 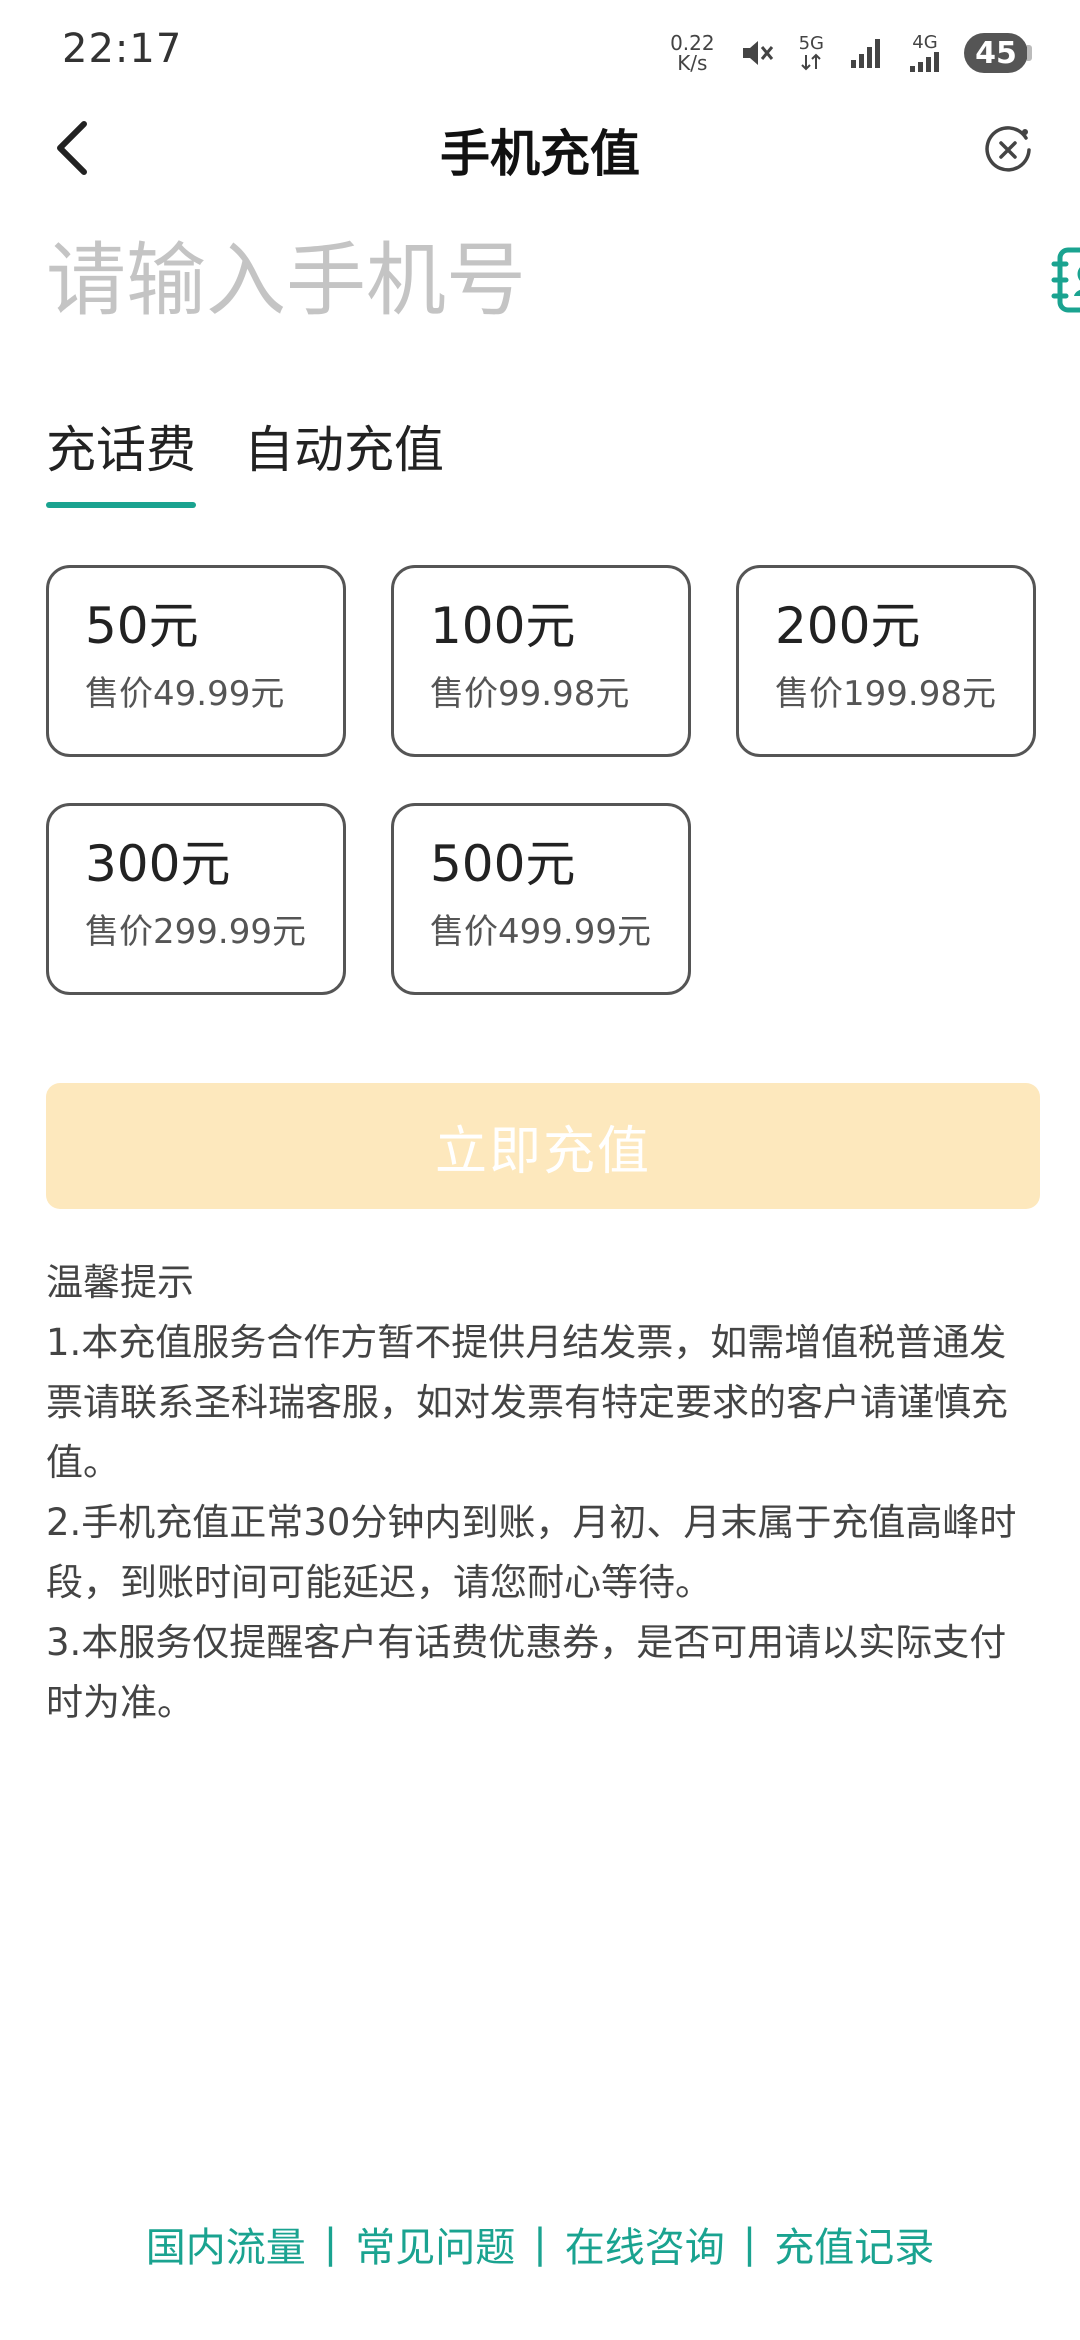 I want to click on header: 手机充值, so click(x=540, y=150).